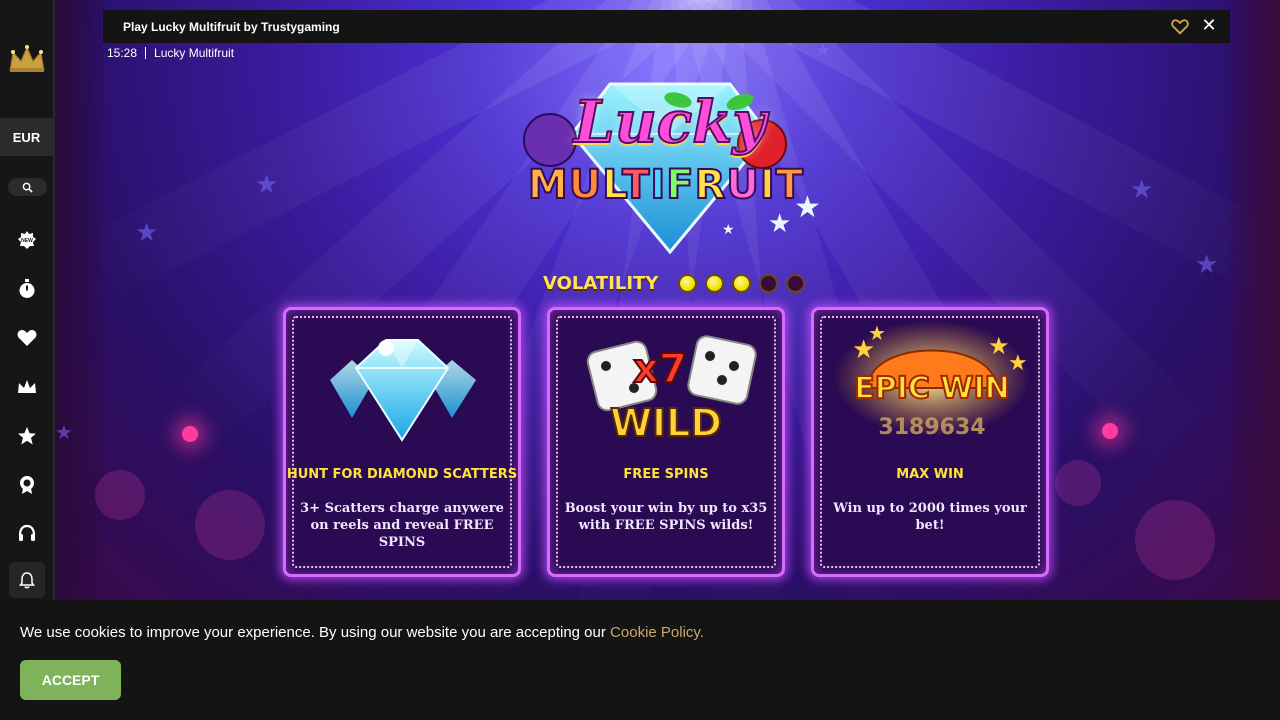 Image resolution: width=1280 pixels, height=720 pixels. Describe the element at coordinates (666, 423) in the screenshot. I see `wild-word-text: WILD` at that location.